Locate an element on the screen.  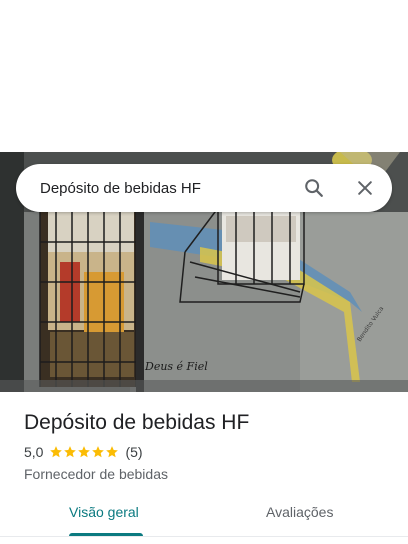
place-tabs: Visão geral Avaliações is located at coordinates (204, 516).